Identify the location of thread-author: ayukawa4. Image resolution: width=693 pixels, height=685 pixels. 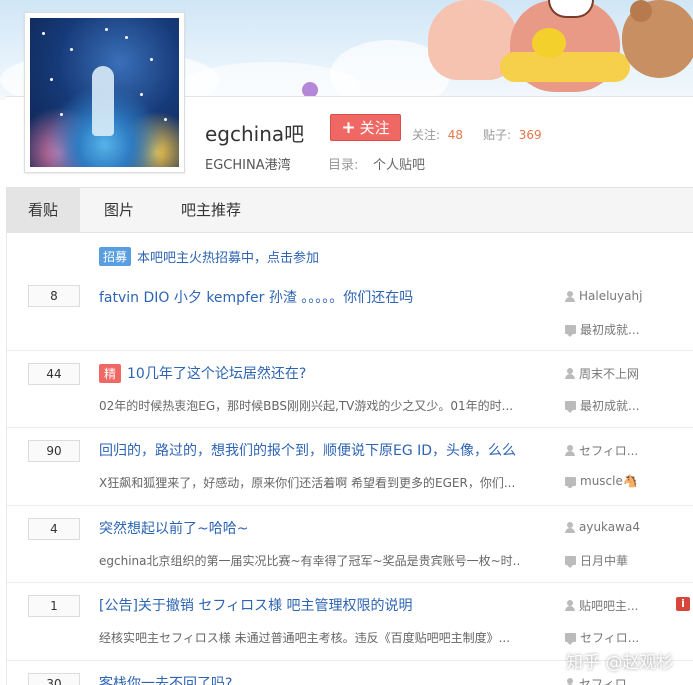
(611, 527).